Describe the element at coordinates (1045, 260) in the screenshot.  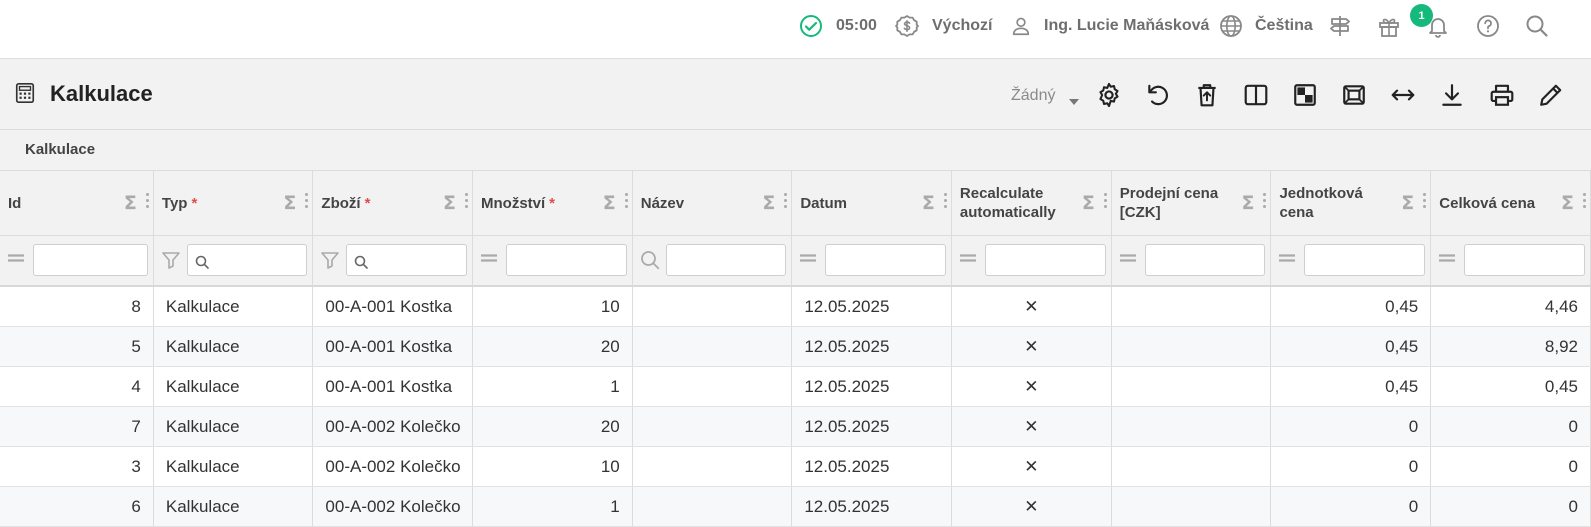
I see `filter-input-recalculate` at that location.